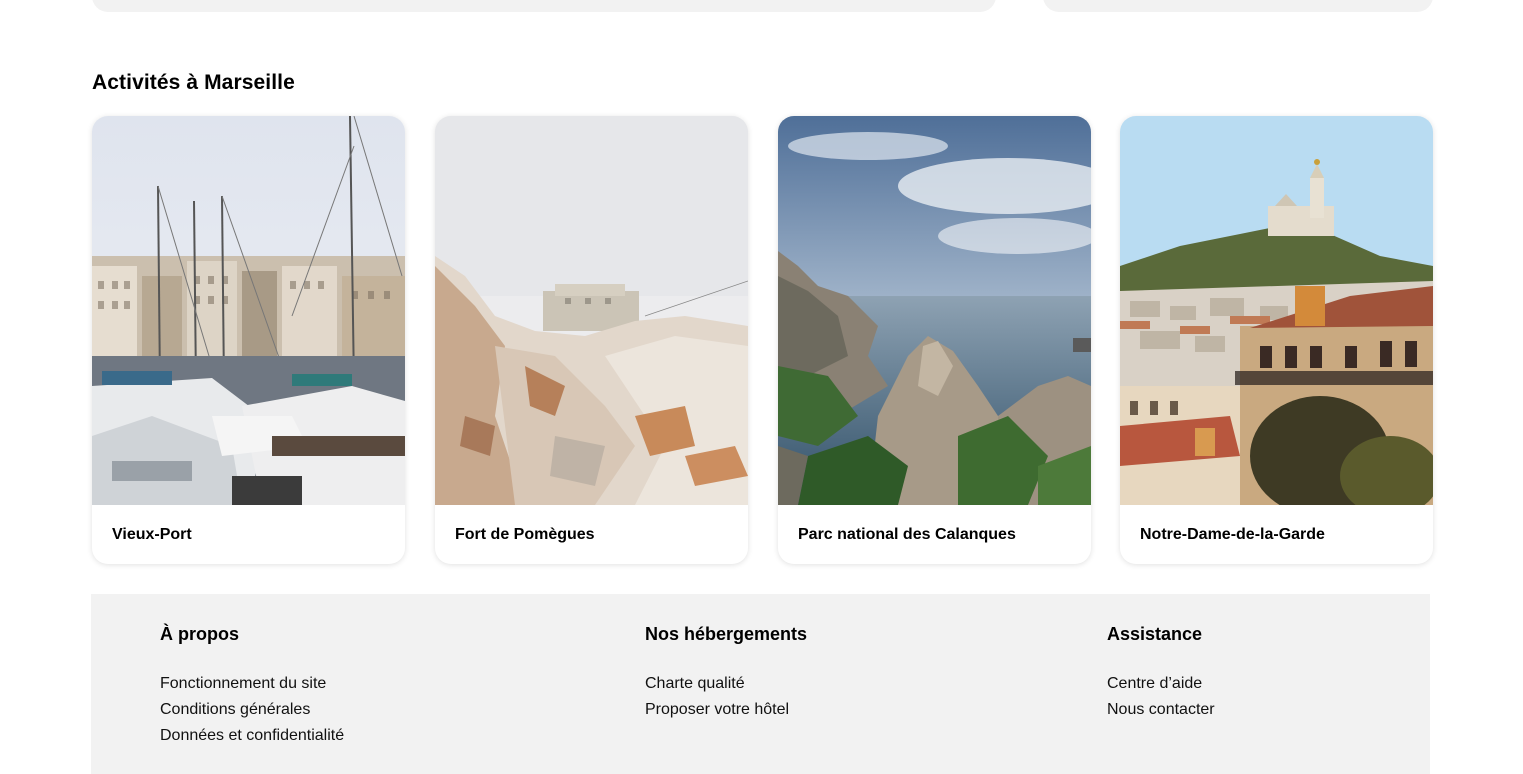 The width and height of the screenshot is (1523, 774). I want to click on footer-heading: Nos hébergements, so click(726, 634).